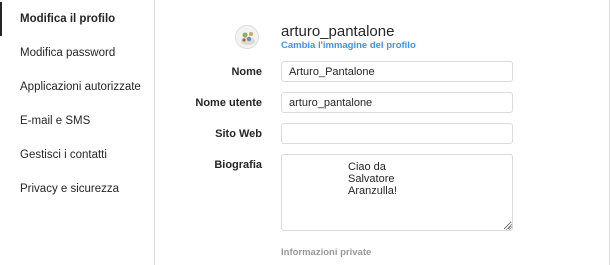 This screenshot has width=610, height=265. What do you see at coordinates (77, 19) in the screenshot?
I see `sidebar-item-edit-profile: Modifica il profilo` at bounding box center [77, 19].